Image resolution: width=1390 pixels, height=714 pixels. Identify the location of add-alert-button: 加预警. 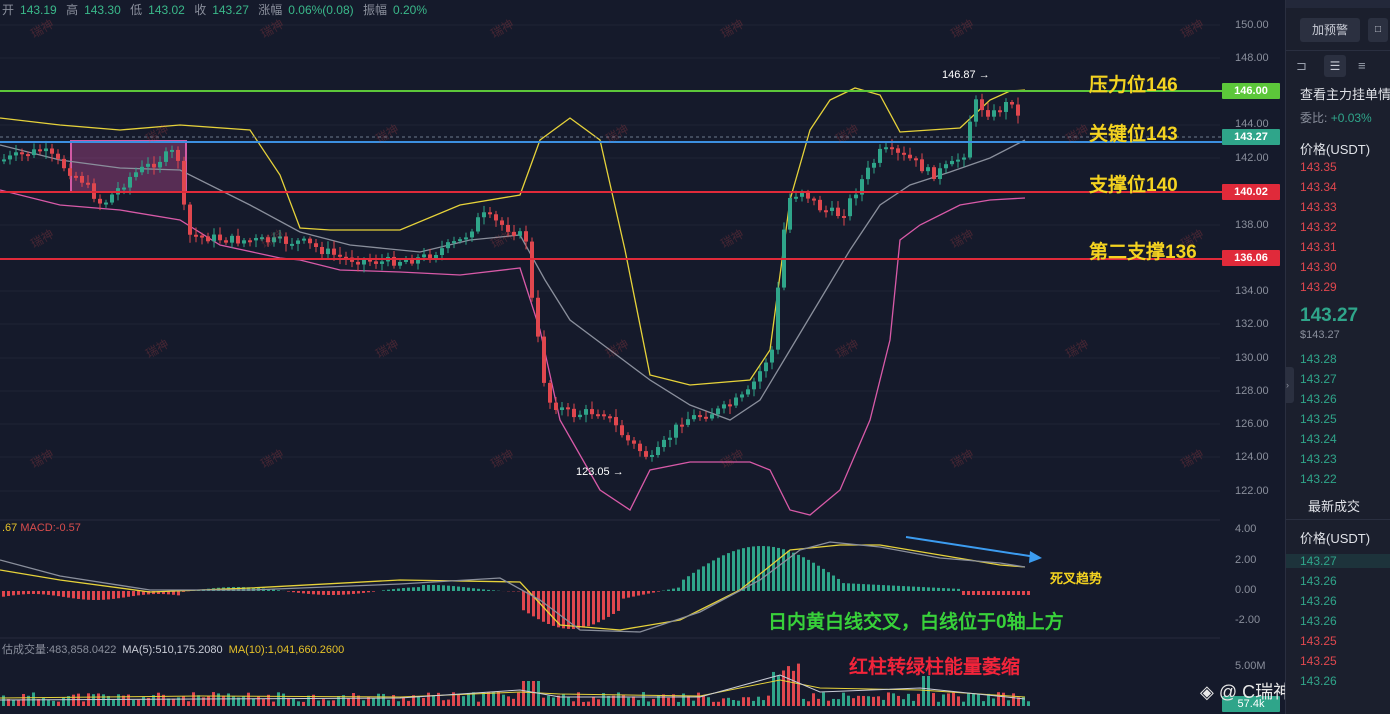
(1330, 30).